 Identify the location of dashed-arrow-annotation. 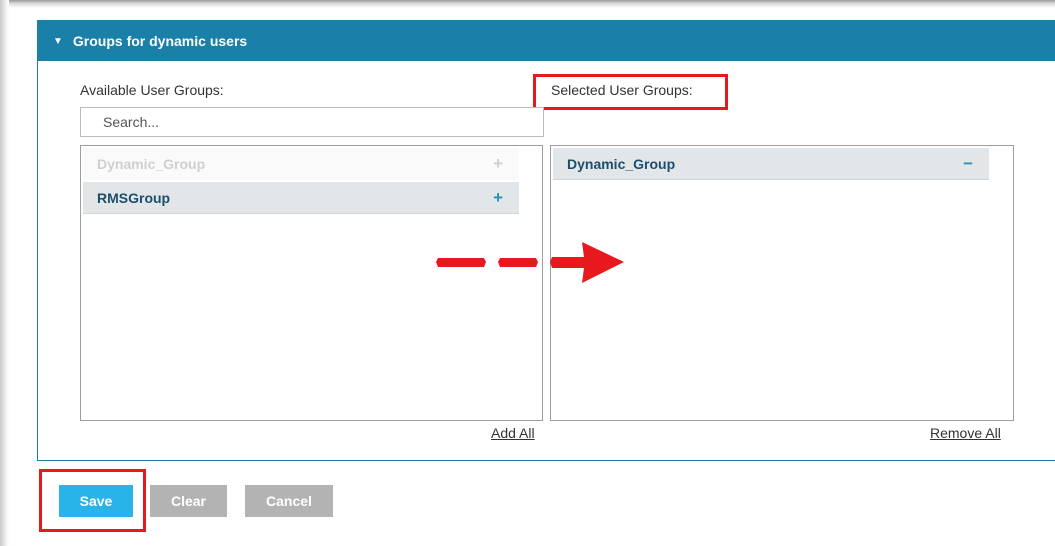
(530, 262).